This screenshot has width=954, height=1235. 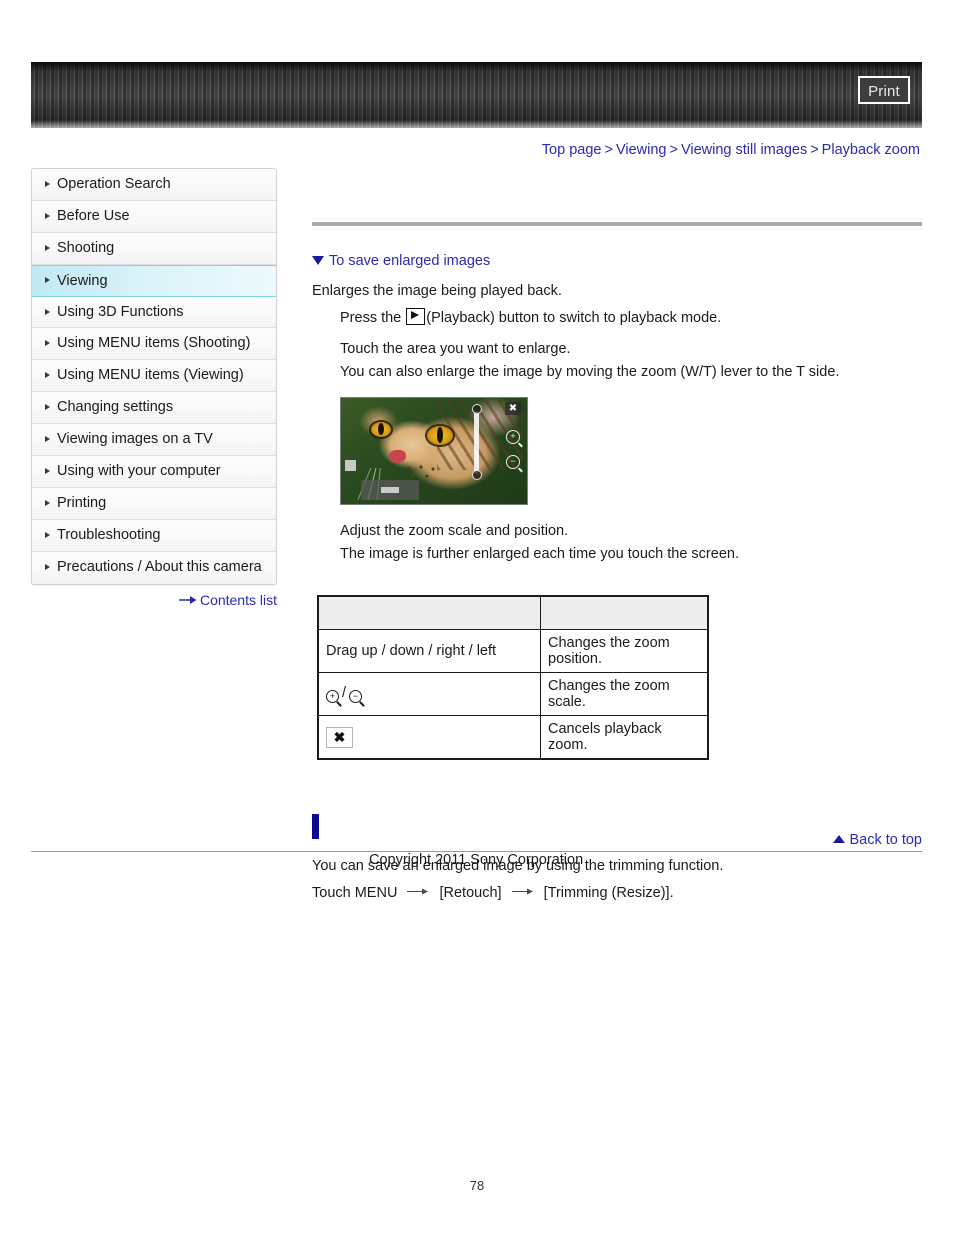 What do you see at coordinates (109, 534) in the screenshot?
I see `sidebar-item-label: Troubleshooting` at bounding box center [109, 534].